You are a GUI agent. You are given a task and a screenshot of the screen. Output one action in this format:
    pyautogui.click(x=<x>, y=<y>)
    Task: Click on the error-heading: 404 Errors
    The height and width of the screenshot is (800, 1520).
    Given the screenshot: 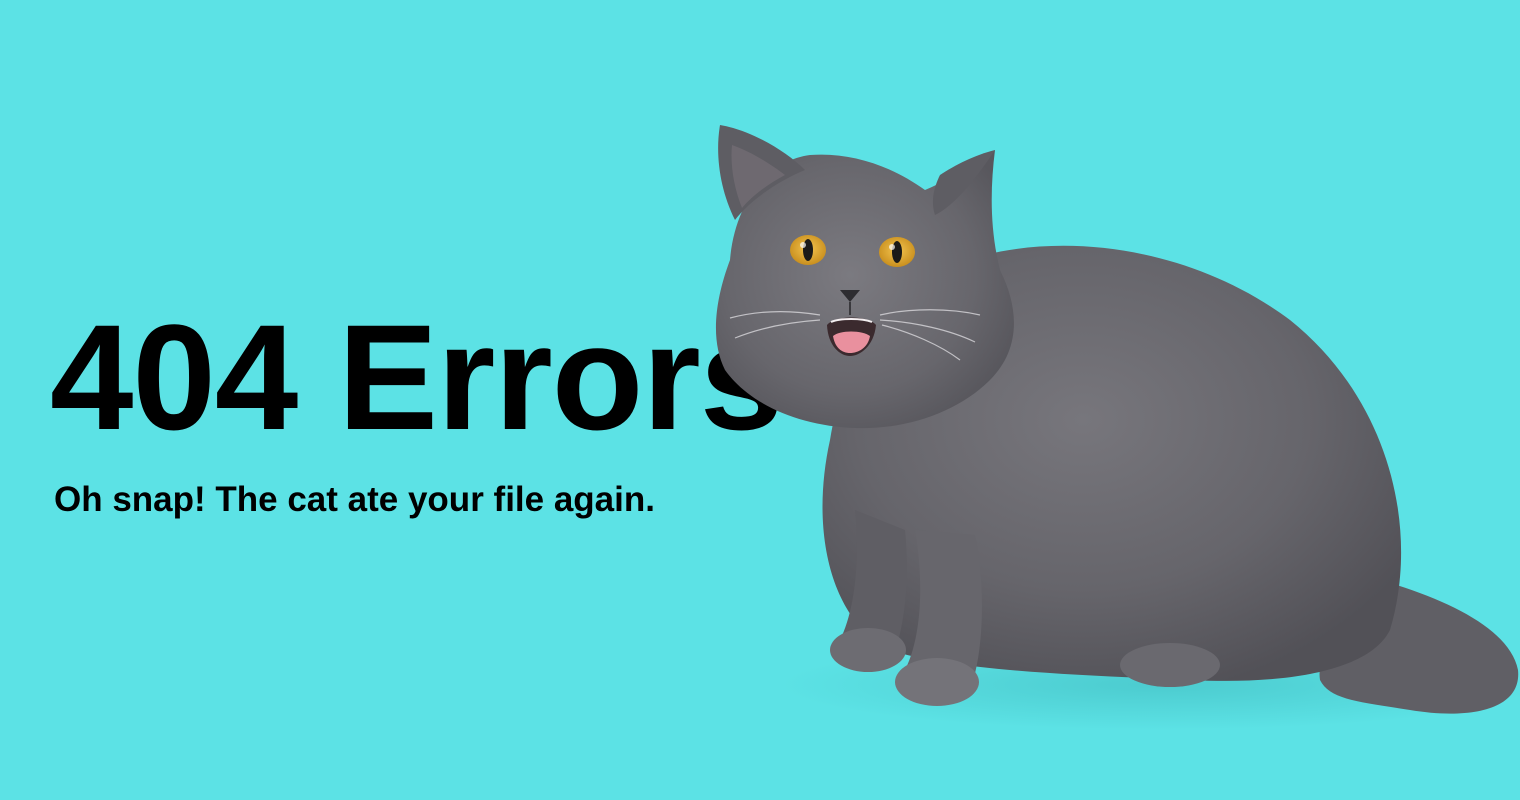 What is the action you would take?
    pyautogui.click(x=416, y=377)
    